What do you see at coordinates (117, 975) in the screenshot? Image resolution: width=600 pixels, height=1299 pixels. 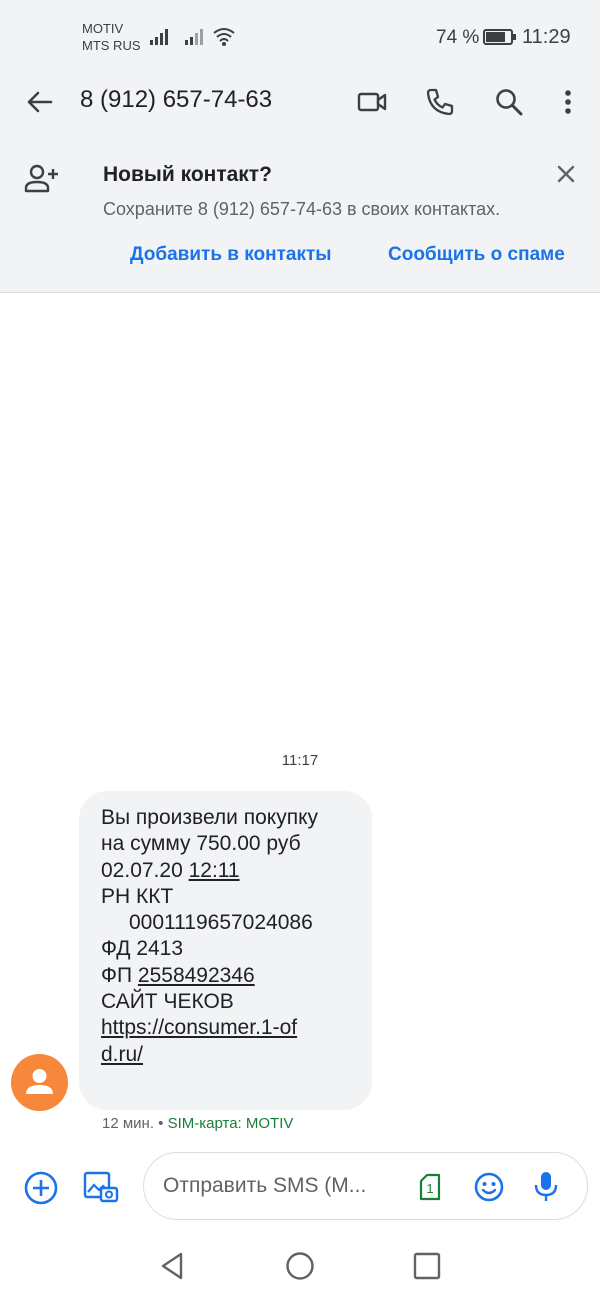 I see `fp-label: ФП` at bounding box center [117, 975].